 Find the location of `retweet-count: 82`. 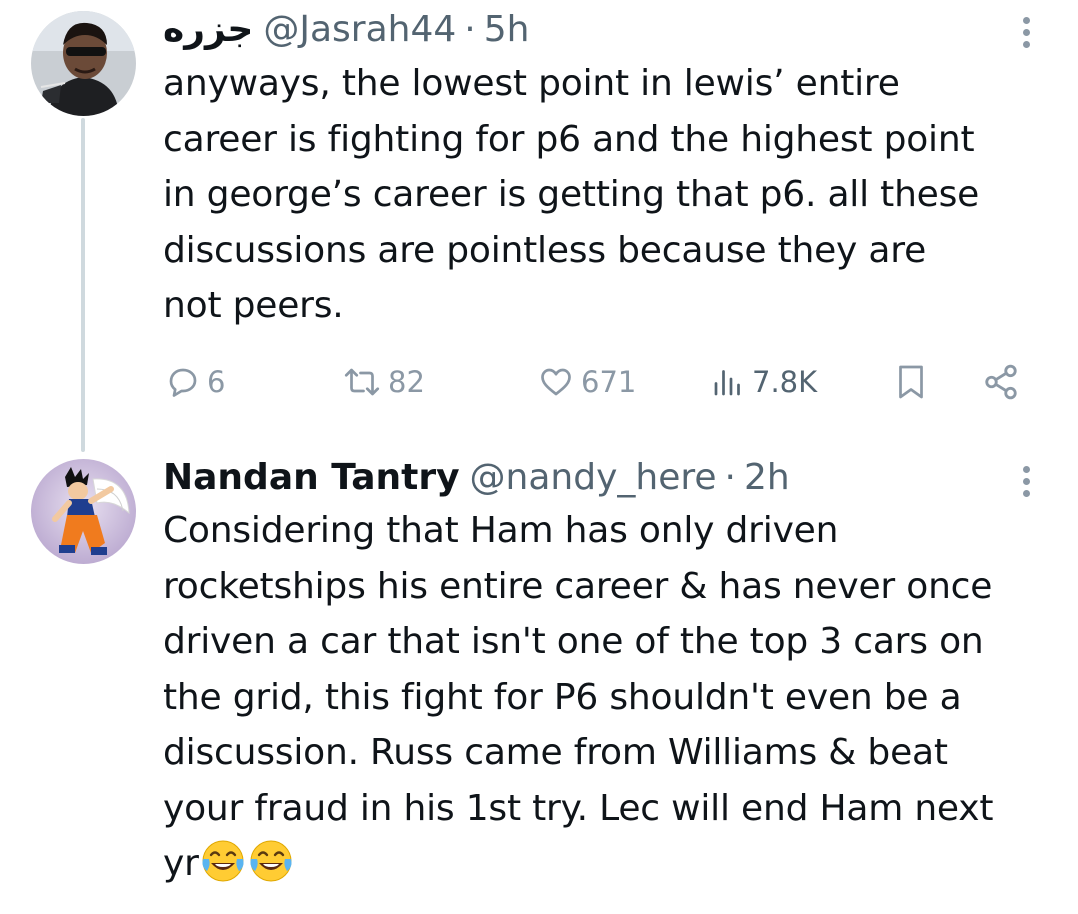

retweet-count: 82 is located at coordinates (406, 382).